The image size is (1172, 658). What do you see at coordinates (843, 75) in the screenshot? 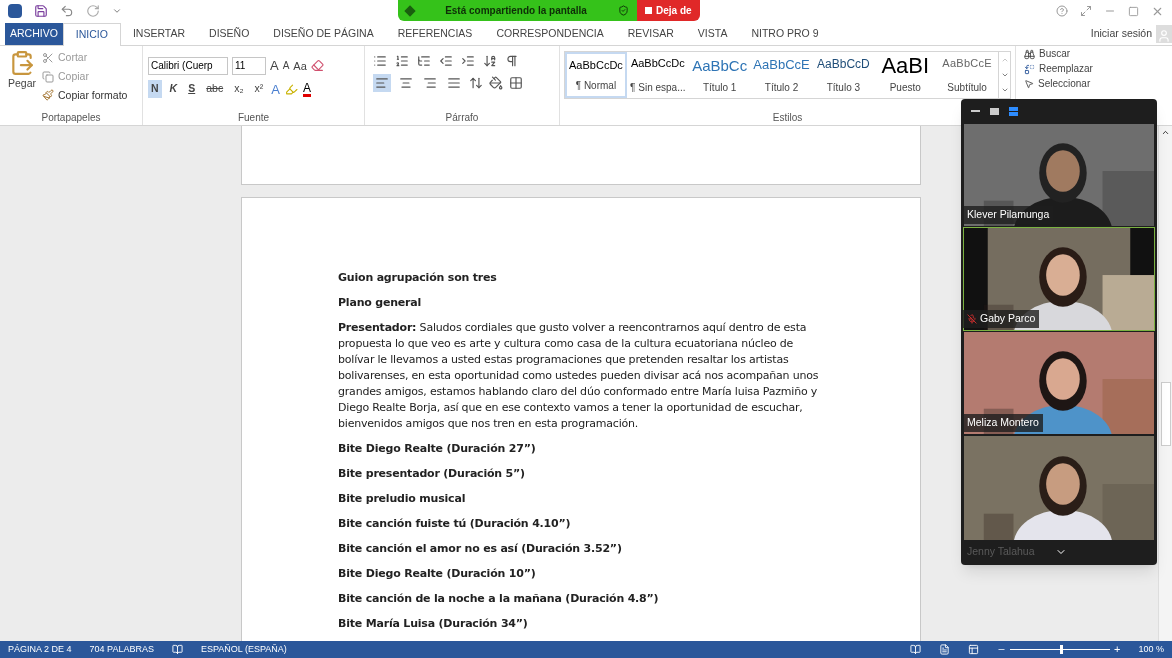
I see `style-item: AaBbCcD Título 3` at bounding box center [843, 75].